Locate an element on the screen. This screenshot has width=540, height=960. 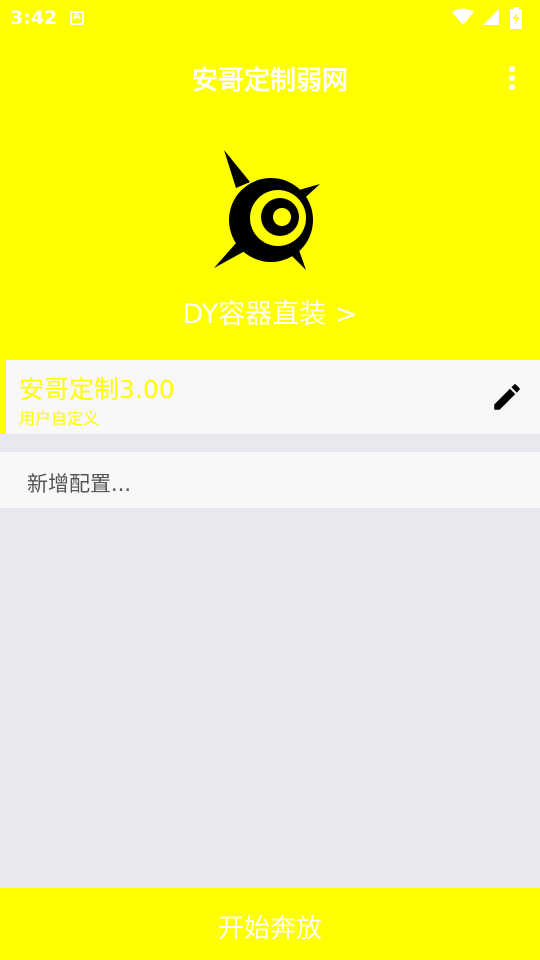
config-title: 安哥定制3.00 is located at coordinates (97, 389).